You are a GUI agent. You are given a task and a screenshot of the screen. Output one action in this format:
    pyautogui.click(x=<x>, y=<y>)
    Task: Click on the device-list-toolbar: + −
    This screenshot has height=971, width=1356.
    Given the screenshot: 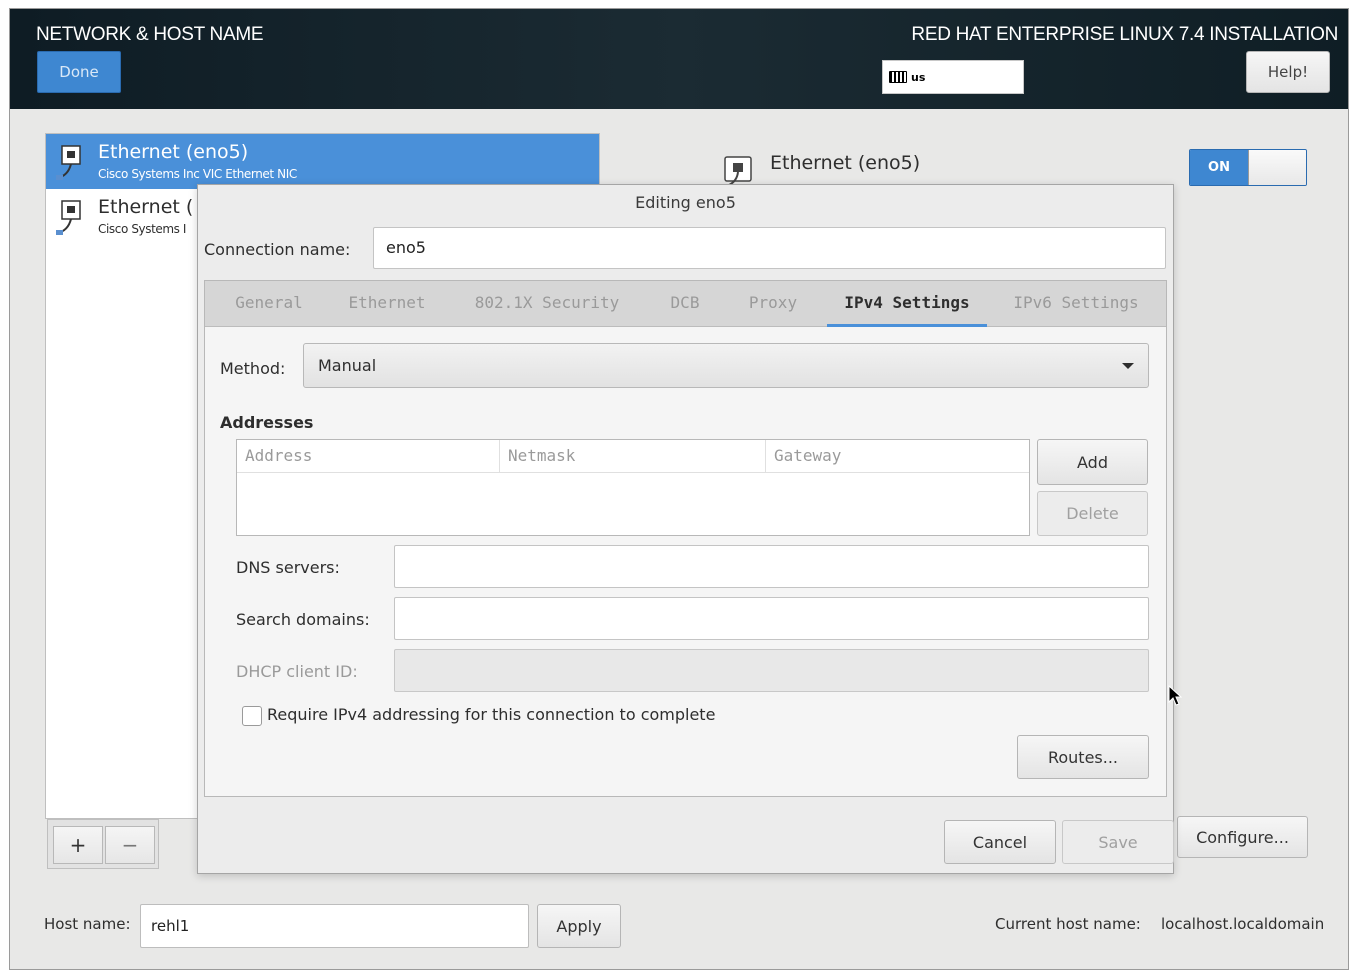 What is the action you would take?
    pyautogui.click(x=103, y=844)
    